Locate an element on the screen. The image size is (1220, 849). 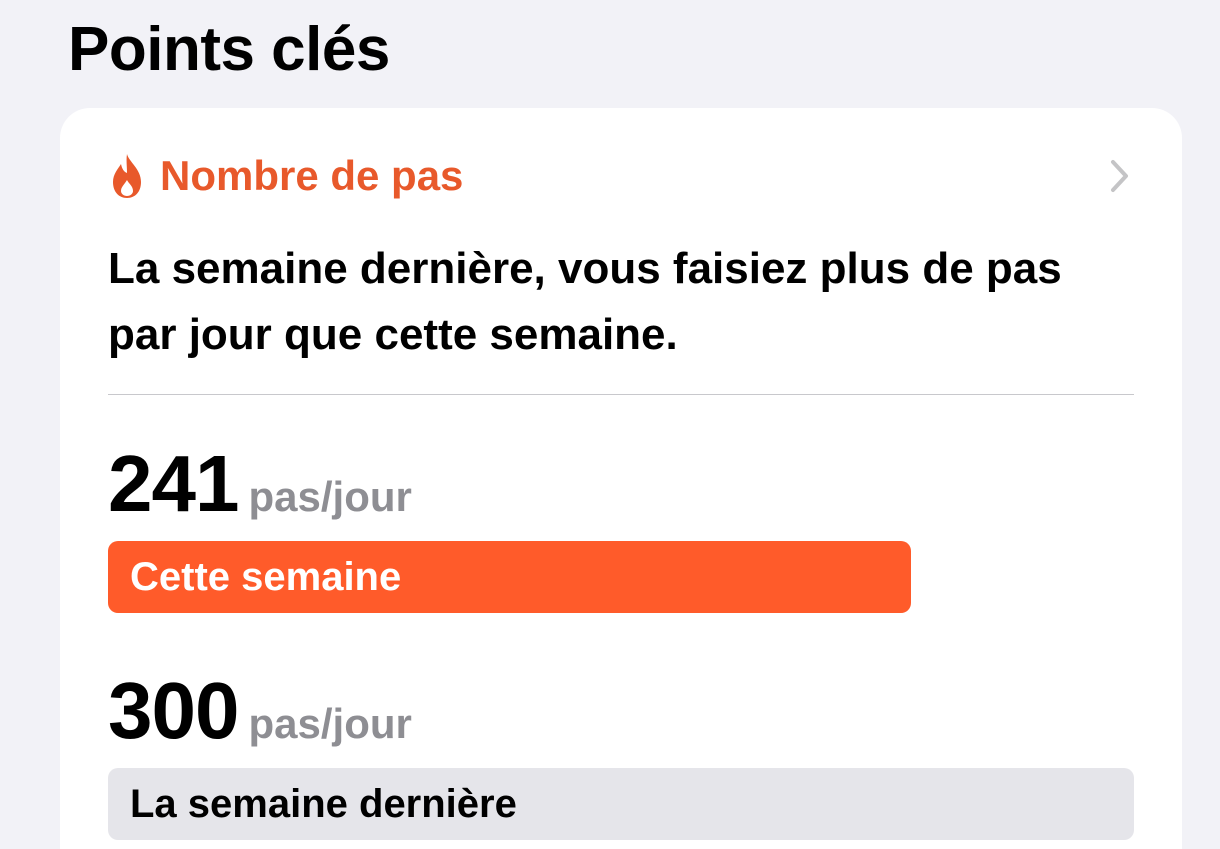
last-week-label: La semaine dernière is located at coordinates (323, 803).